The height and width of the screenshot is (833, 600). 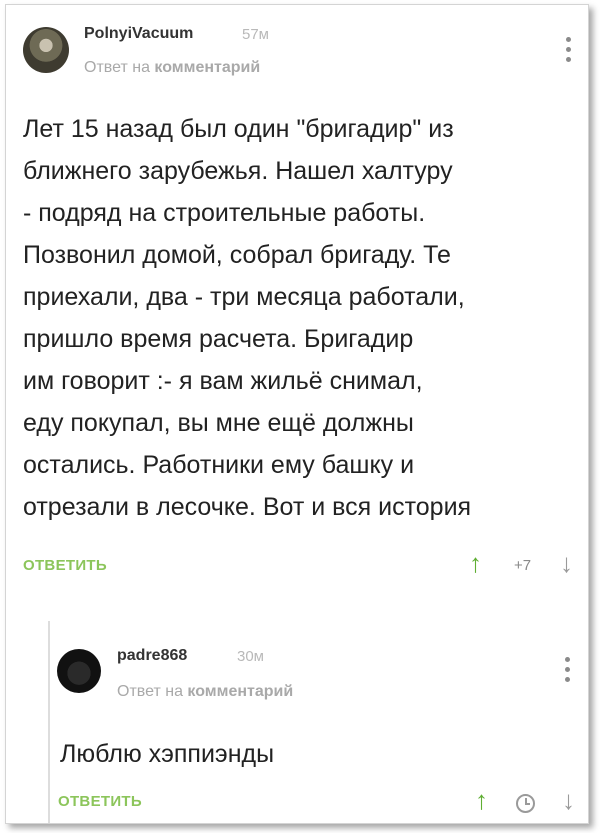 I want to click on comment-line: Лет 15 назад был один "бригадир" из, so click(x=238, y=129).